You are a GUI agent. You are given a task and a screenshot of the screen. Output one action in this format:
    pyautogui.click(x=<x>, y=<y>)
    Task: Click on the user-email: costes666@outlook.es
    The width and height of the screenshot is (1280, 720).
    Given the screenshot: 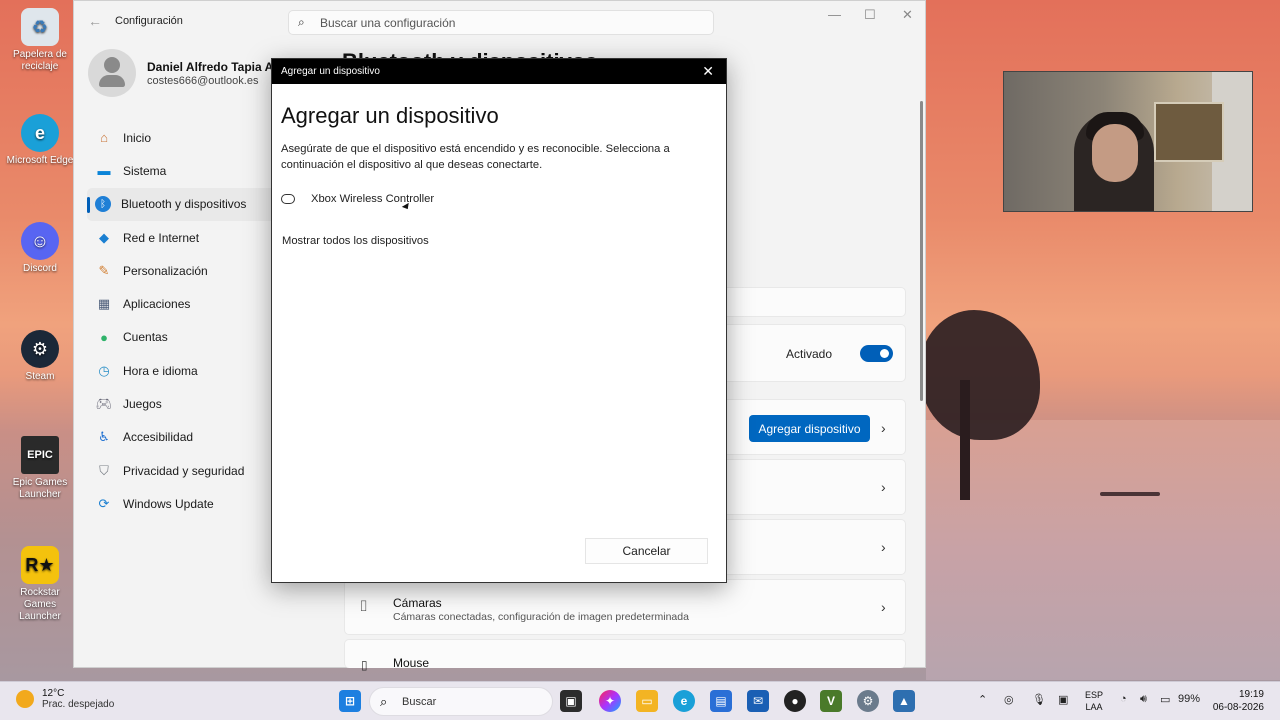 What is the action you would take?
    pyautogui.click(x=203, y=81)
    